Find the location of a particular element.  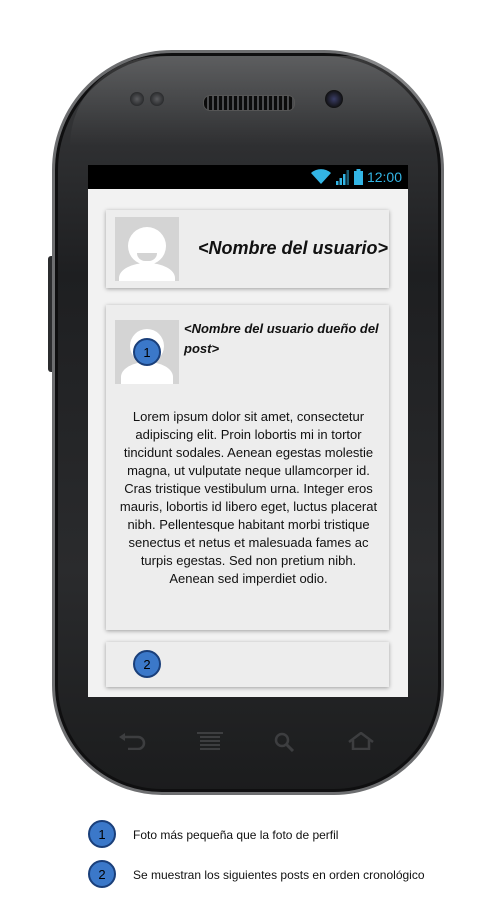

annotation-marker-2: 2 is located at coordinates (147, 664).